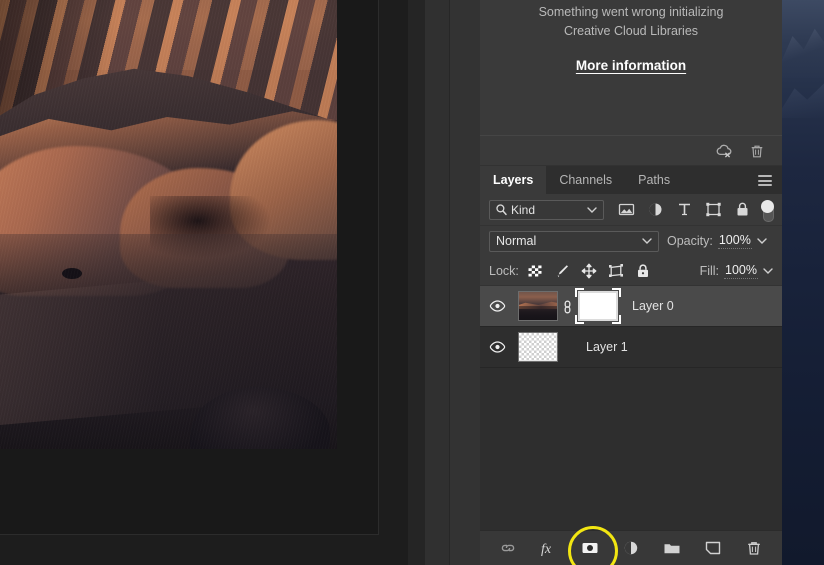  I want to click on table-row: Layer 1, so click(631, 347).